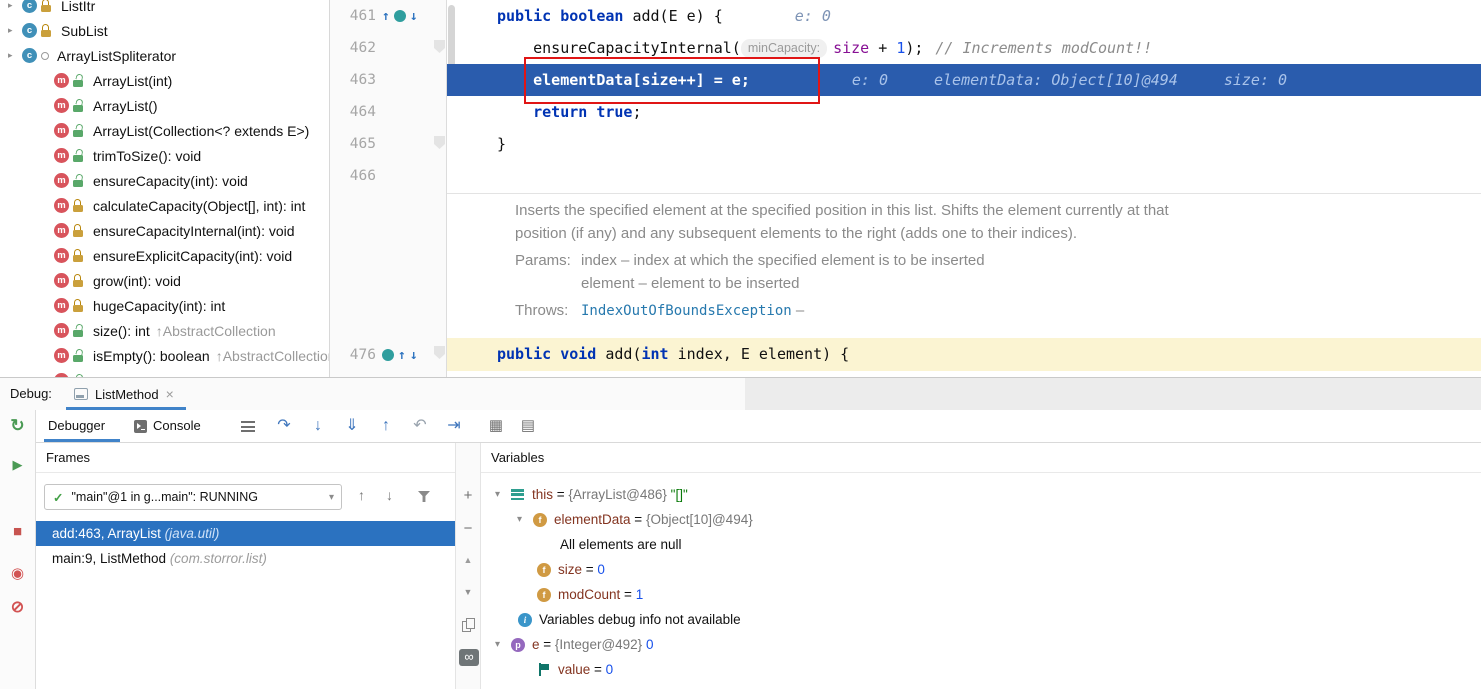 The height and width of the screenshot is (689, 1481). Describe the element at coordinates (468, 560) in the screenshot. I see `move-up-icon: ▲` at that location.